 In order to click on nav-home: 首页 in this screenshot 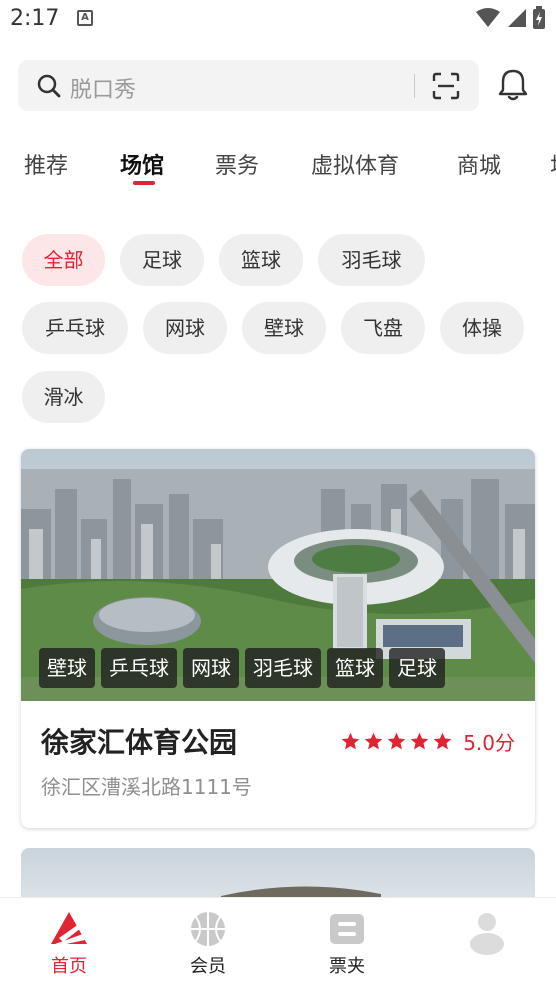, I will do `click(69, 944)`.